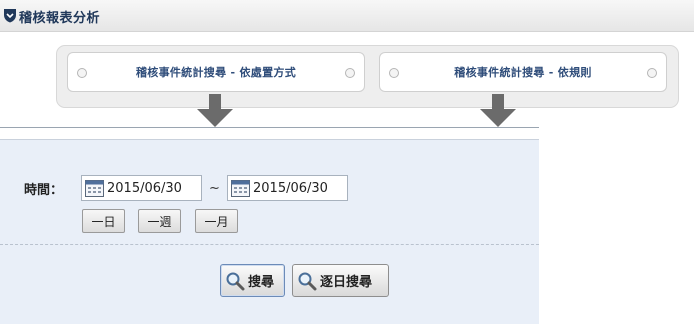 This screenshot has height=324, width=694. Describe the element at coordinates (346, 282) in the screenshot. I see `daily-search-button-label: 逐日搜尋` at that location.